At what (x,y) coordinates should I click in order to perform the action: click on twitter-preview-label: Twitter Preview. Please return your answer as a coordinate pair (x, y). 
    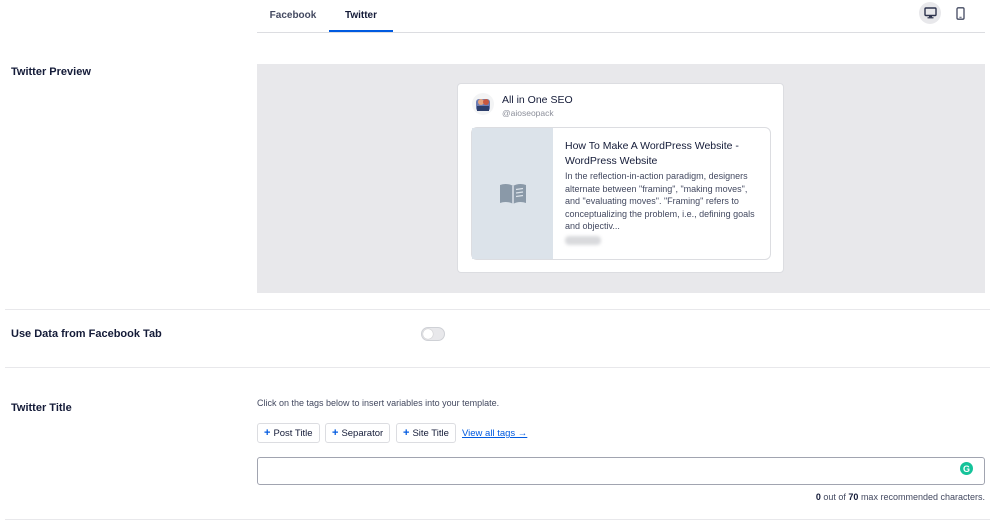
    Looking at the image, I should click on (51, 72).